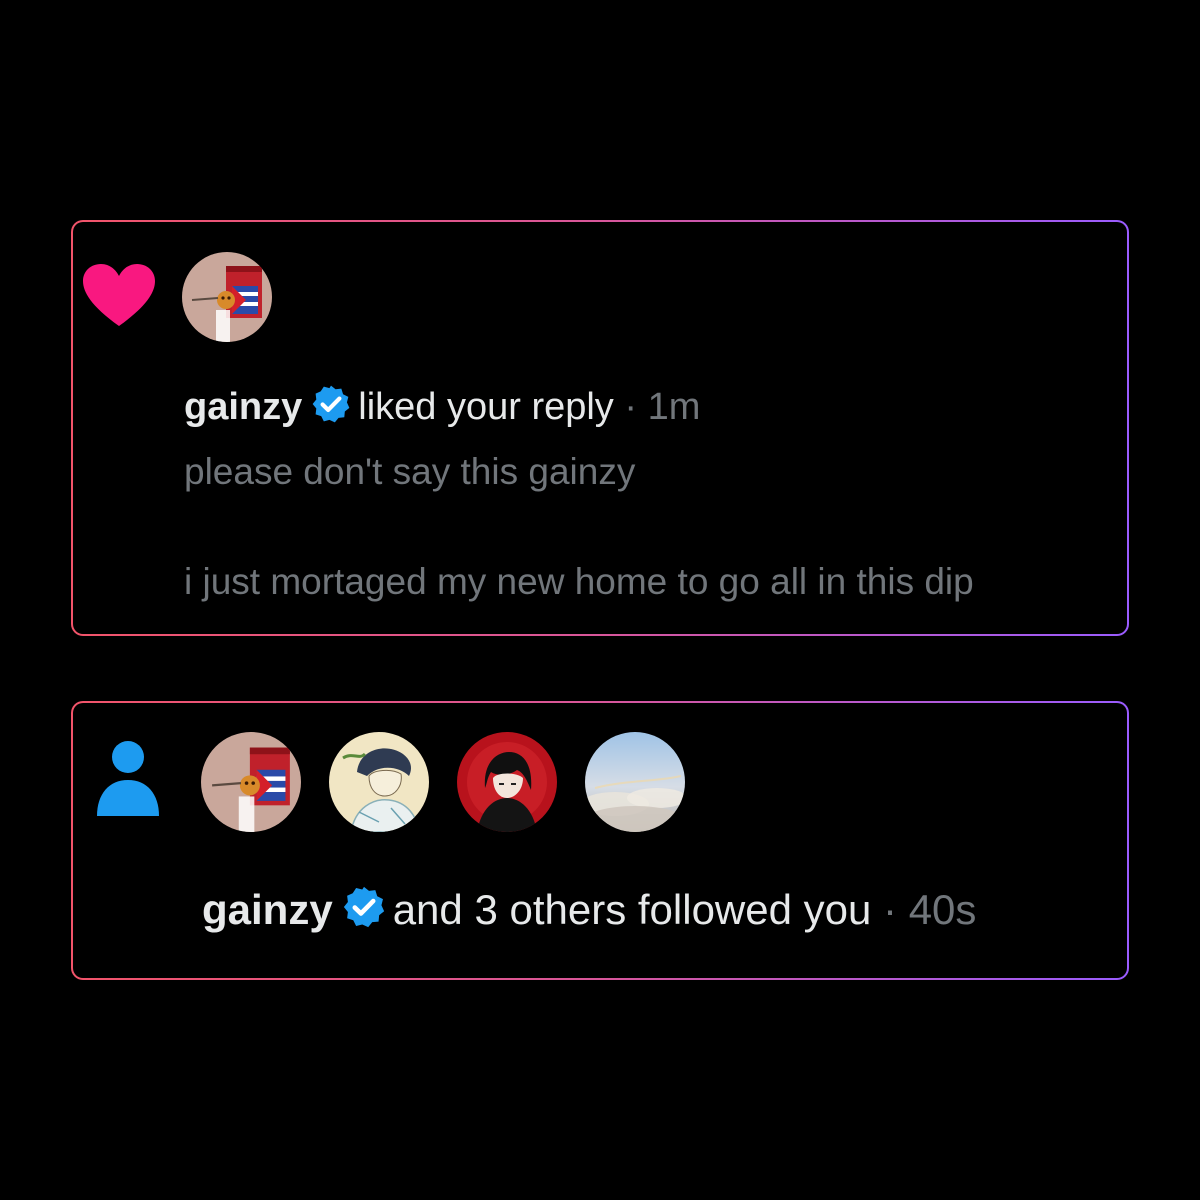  Describe the element at coordinates (632, 909) in the screenshot. I see `notification-action: and 3 others followed you` at that location.